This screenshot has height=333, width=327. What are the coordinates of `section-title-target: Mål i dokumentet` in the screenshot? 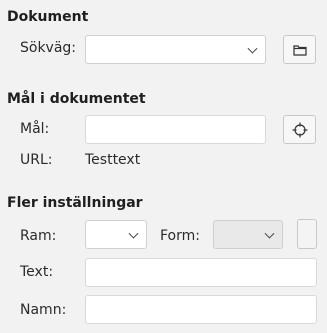 It's located at (76, 99).